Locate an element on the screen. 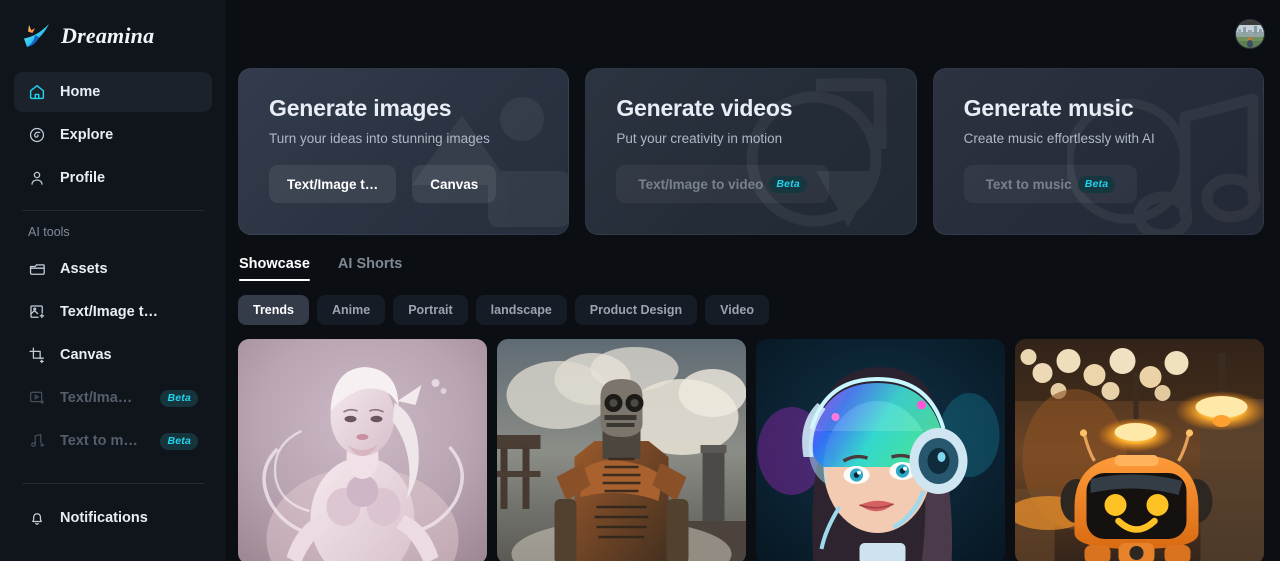 The image size is (1280, 561). music-spark-icon is located at coordinates (37, 441).